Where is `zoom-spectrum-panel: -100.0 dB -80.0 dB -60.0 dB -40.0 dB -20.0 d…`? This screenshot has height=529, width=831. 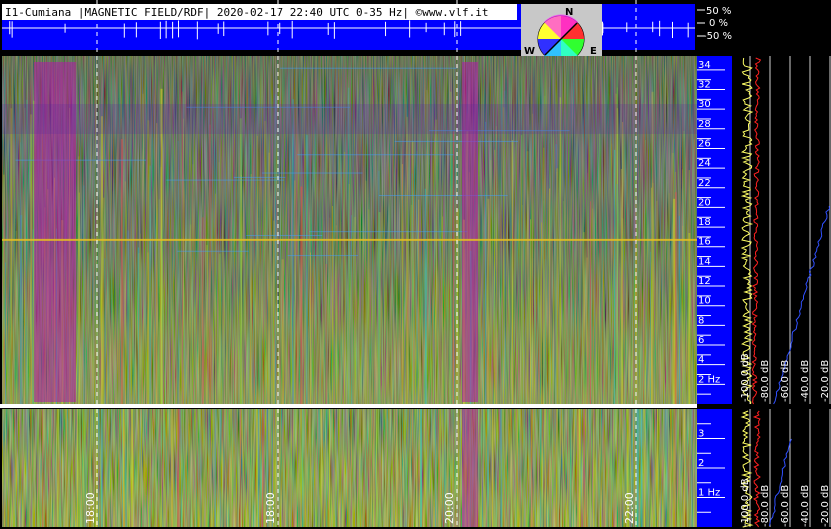
zoom-spectrum-panel: -100.0 dB -80.0 dB -60.0 dB -40.0 dB -20.0 d… is located at coordinates (782, 468).